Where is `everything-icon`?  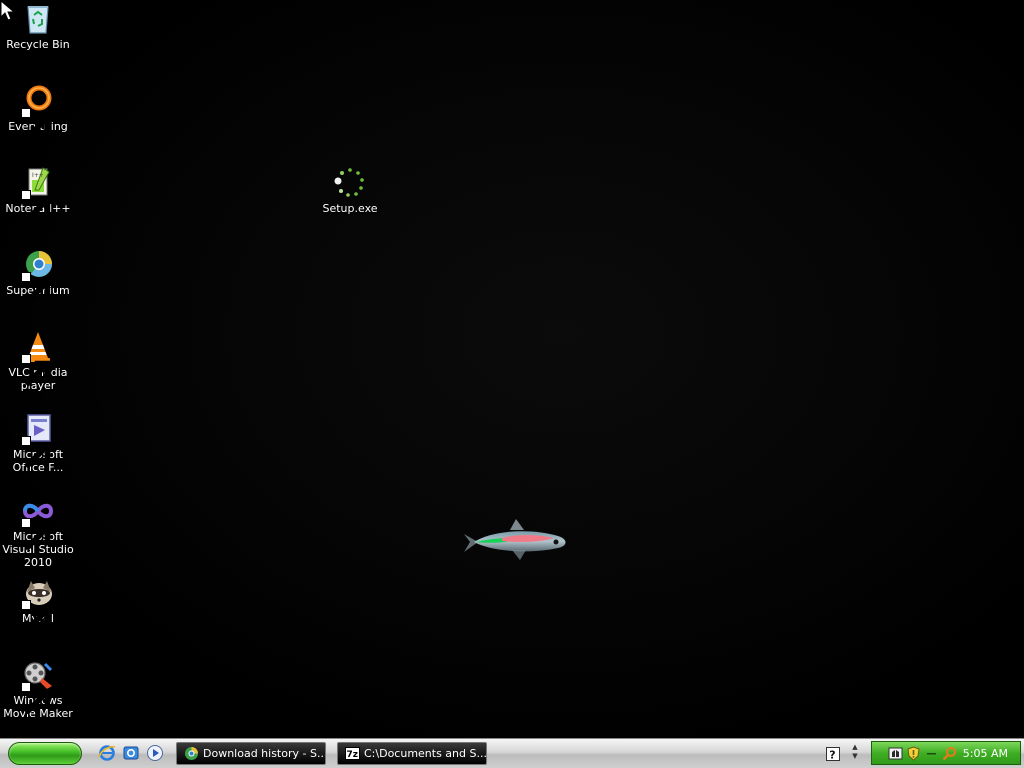 everything-icon is located at coordinates (38, 112).